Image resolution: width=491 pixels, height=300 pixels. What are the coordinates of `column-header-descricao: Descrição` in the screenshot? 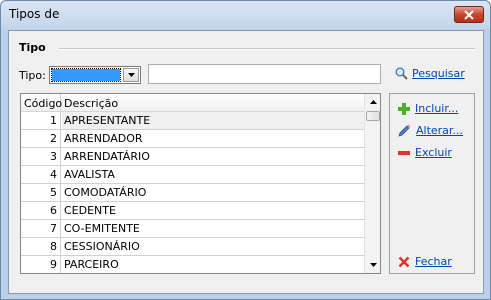 It's located at (212, 103).